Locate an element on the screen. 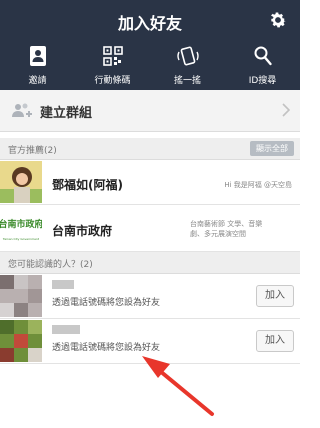 The image size is (320, 428). red-arrow is located at coordinates (178, 386).